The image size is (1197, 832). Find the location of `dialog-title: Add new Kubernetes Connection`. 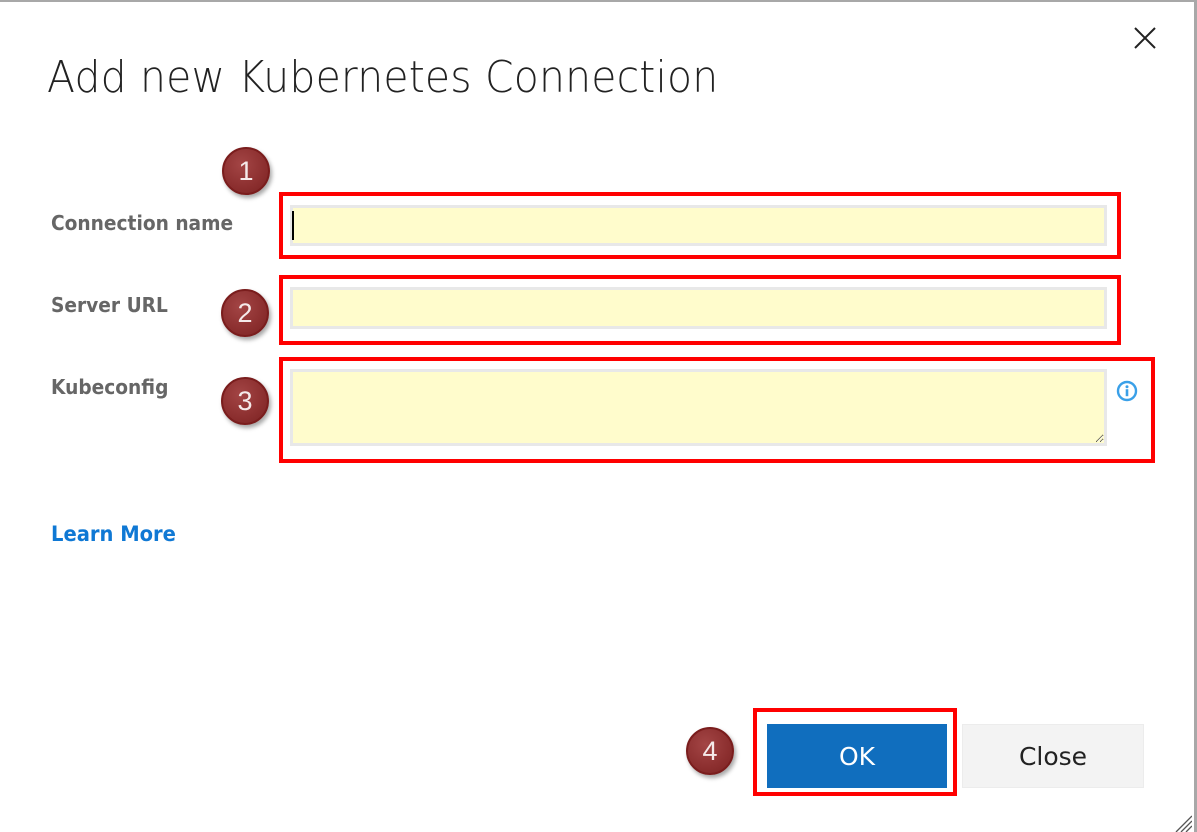

dialog-title: Add new Kubernetes Connection is located at coordinates (383, 77).